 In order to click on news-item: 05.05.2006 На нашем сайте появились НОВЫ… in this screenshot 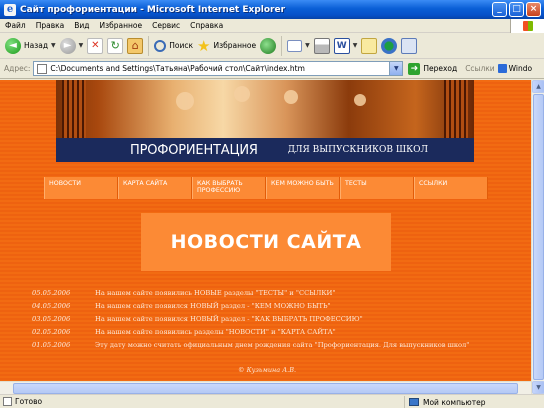, I will do `click(272, 295)`.